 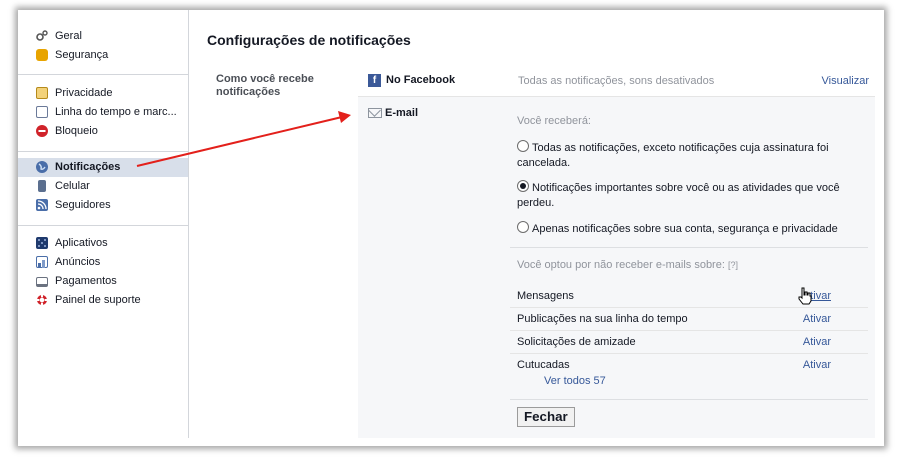 What do you see at coordinates (86, 281) in the screenshot?
I see `sidebar-item-label: Pagamentos` at bounding box center [86, 281].